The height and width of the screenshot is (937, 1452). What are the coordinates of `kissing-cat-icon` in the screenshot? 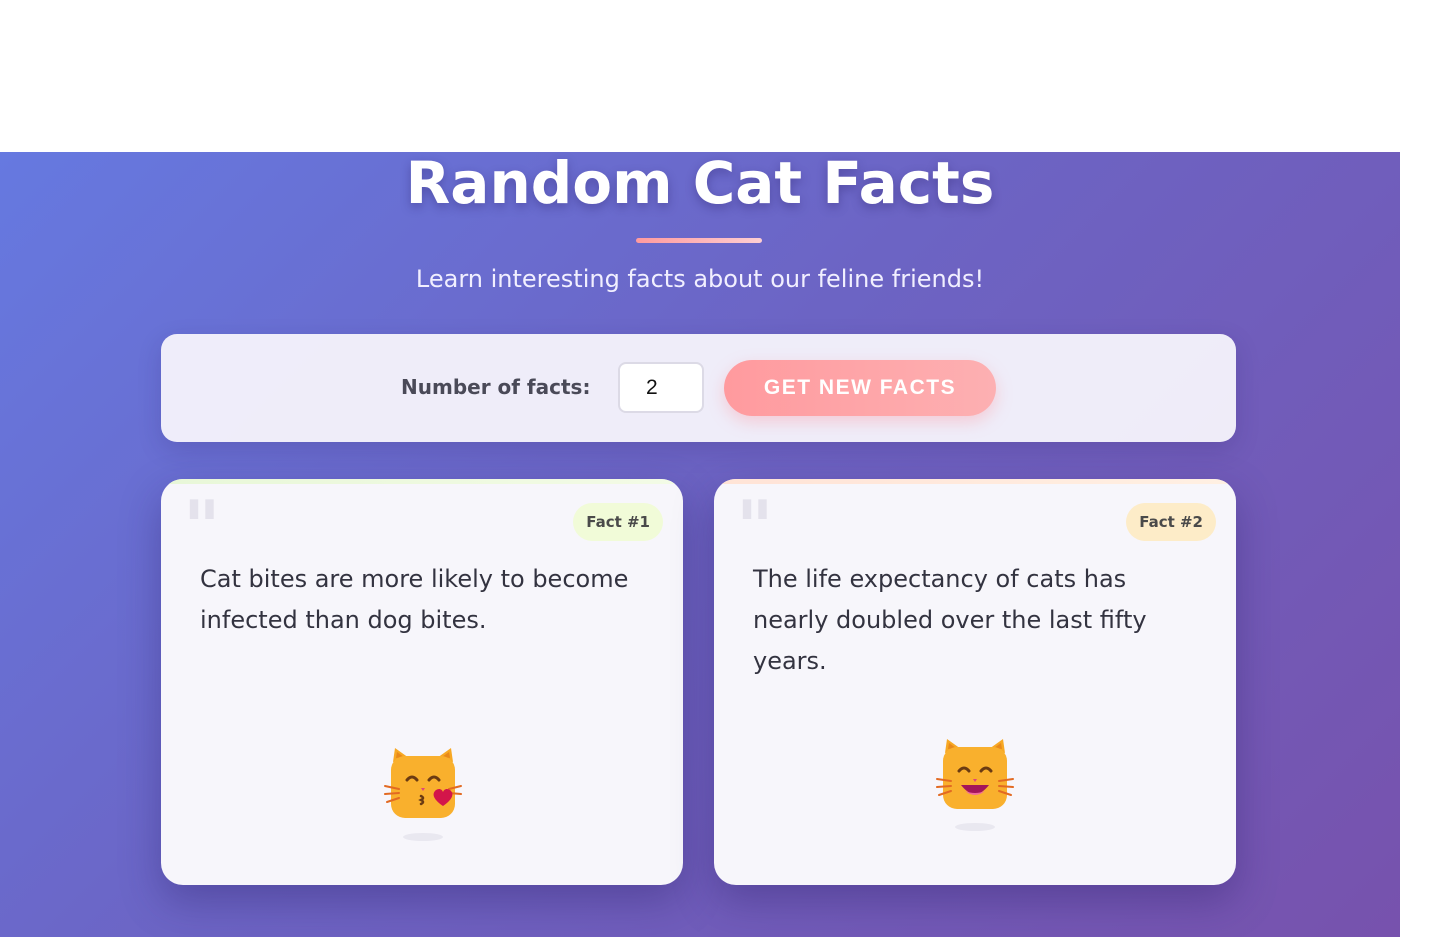 It's located at (423, 783).